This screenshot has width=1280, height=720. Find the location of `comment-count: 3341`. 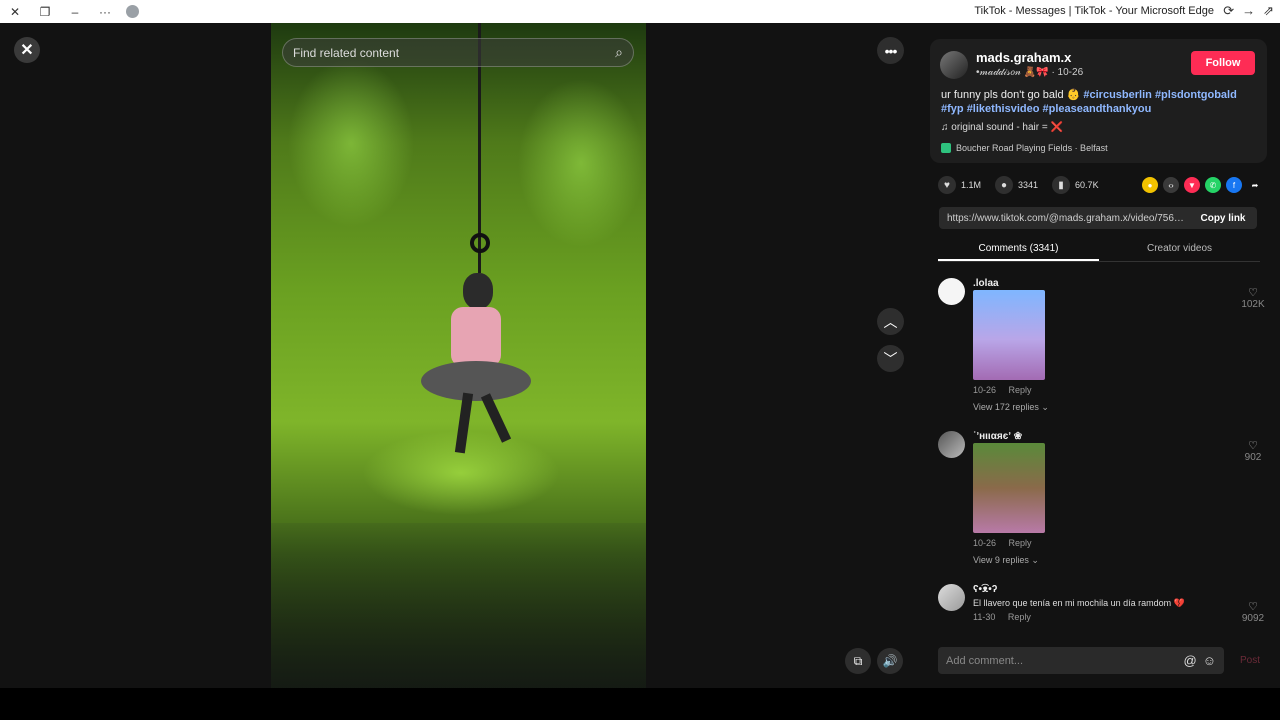

comment-count: 3341 is located at coordinates (1028, 185).